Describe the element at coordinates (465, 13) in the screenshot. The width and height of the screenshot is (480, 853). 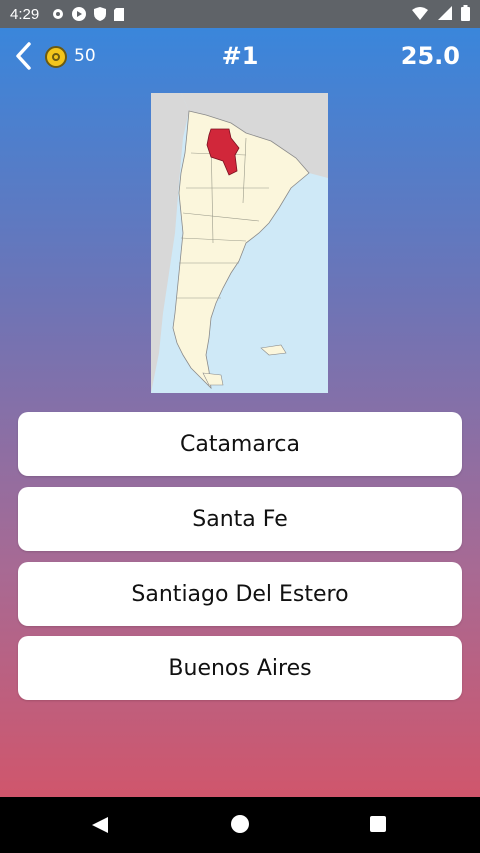
I see `battery-icon` at that location.